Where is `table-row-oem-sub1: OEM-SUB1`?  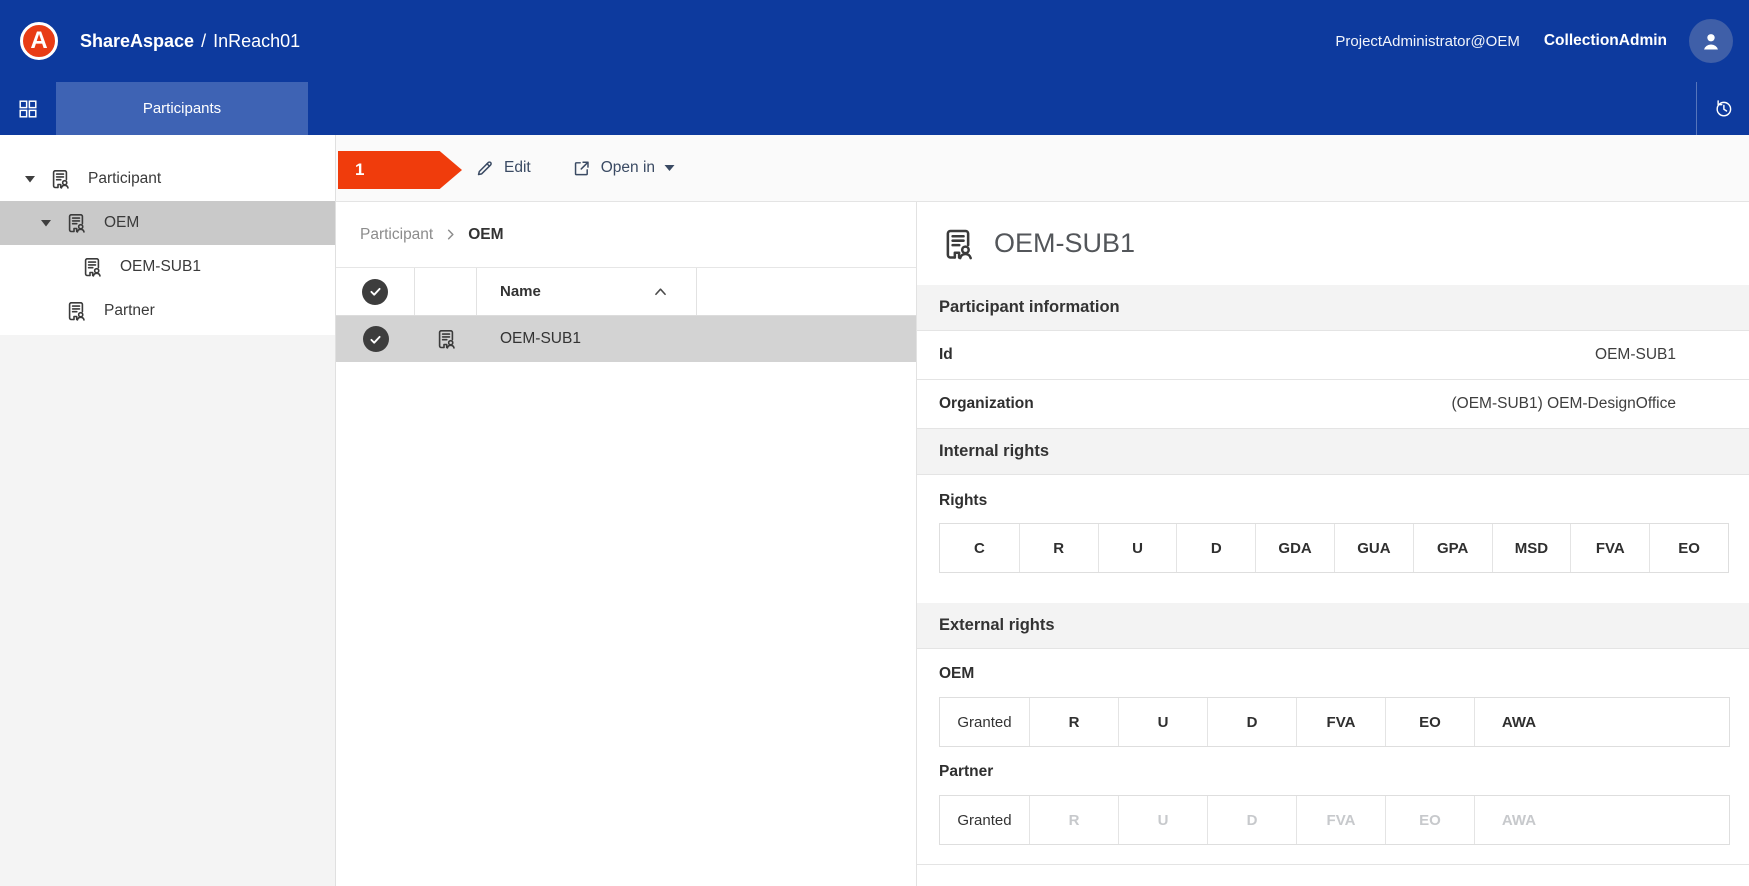
table-row-oem-sub1: OEM-SUB1 is located at coordinates (626, 339).